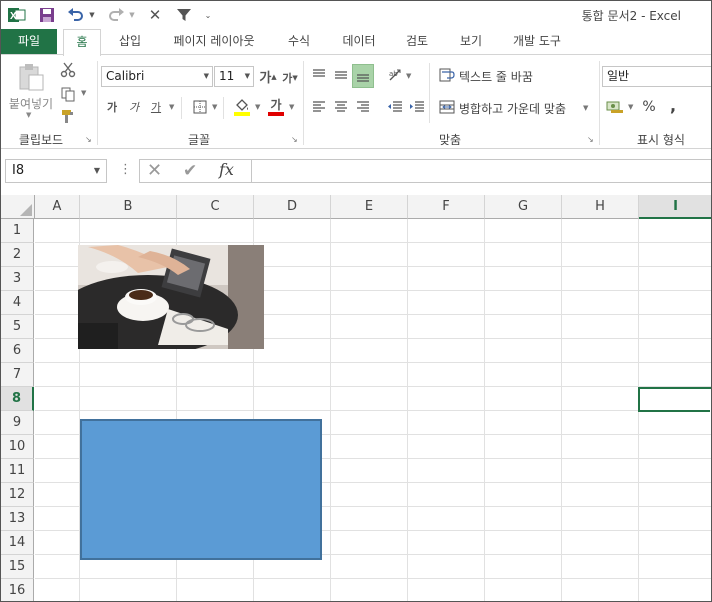 The height and width of the screenshot is (602, 712). I want to click on row-header: 1, so click(17, 231).